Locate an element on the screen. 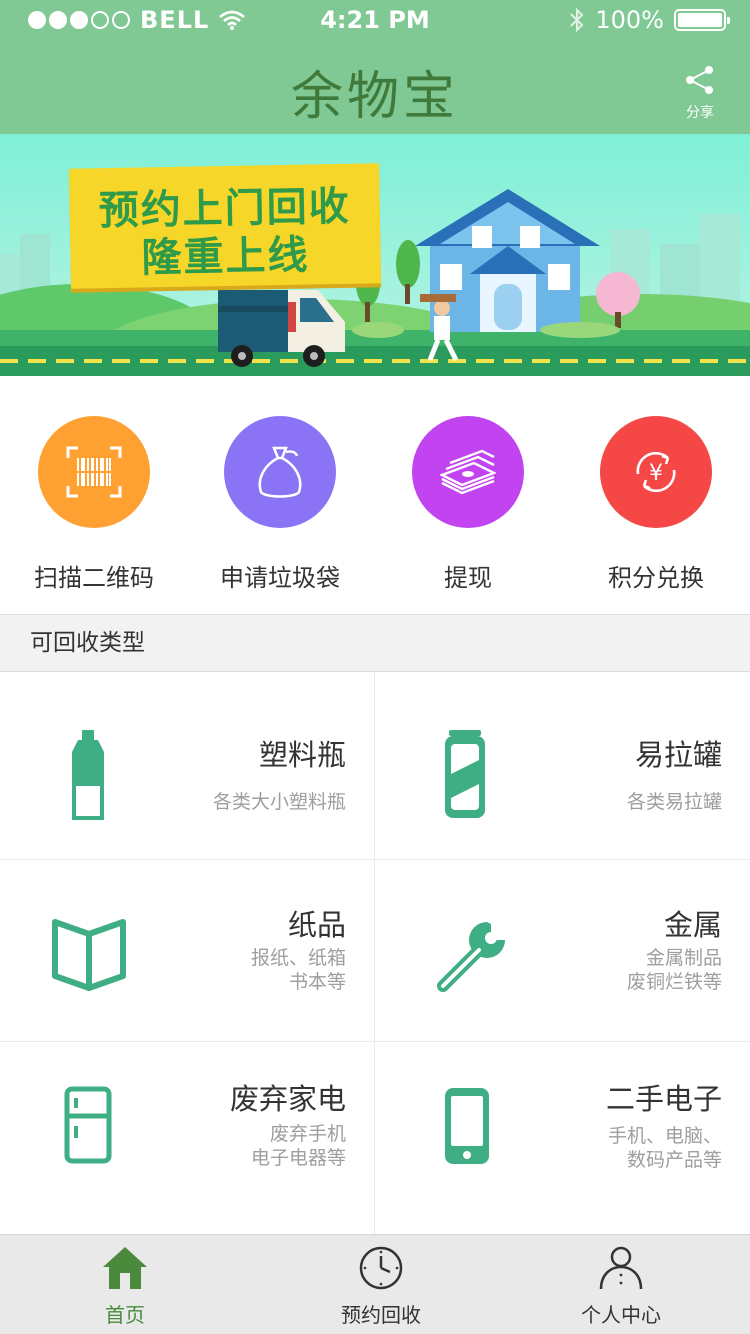 This screenshot has height=1334, width=750. exchange-circle: ¥ is located at coordinates (656, 472).